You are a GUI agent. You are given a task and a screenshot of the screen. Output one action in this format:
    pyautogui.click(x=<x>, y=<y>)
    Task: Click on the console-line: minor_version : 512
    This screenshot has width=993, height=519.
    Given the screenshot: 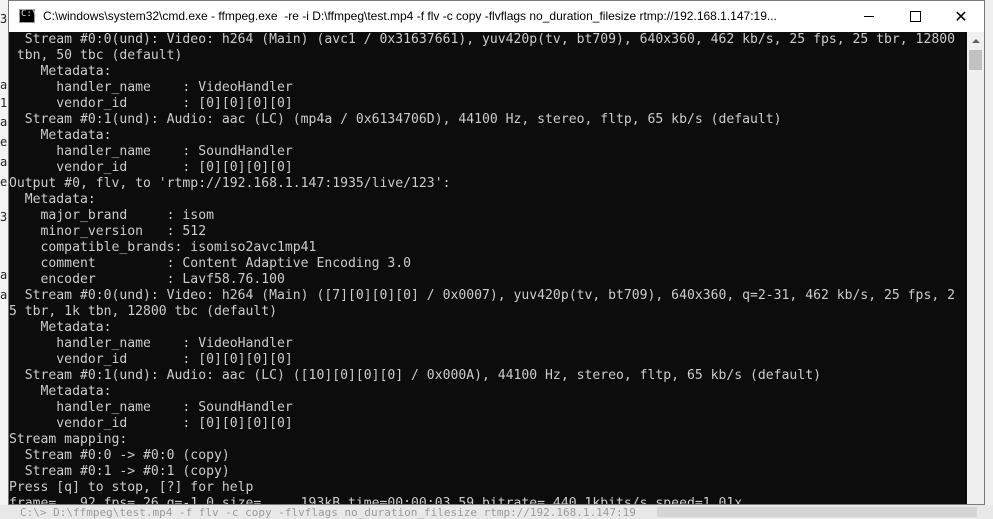 What is the action you would take?
    pyautogui.click(x=108, y=231)
    